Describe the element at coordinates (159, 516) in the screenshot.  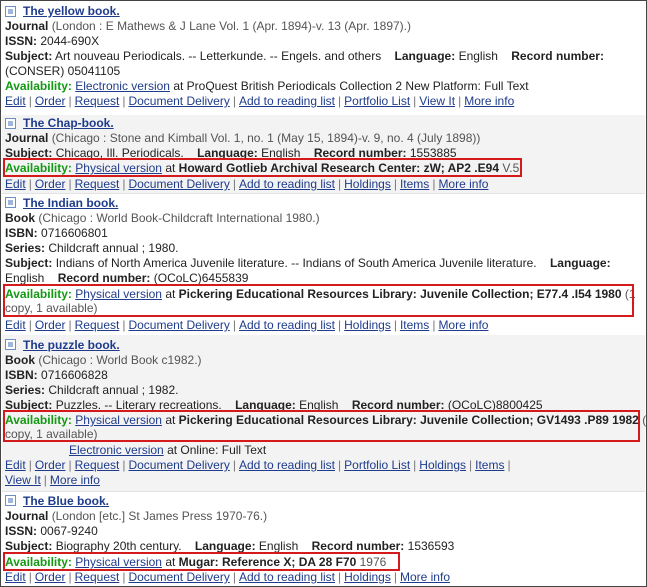
I see `record-publication: (London [etc.] St James Press 1970-76.)` at that location.